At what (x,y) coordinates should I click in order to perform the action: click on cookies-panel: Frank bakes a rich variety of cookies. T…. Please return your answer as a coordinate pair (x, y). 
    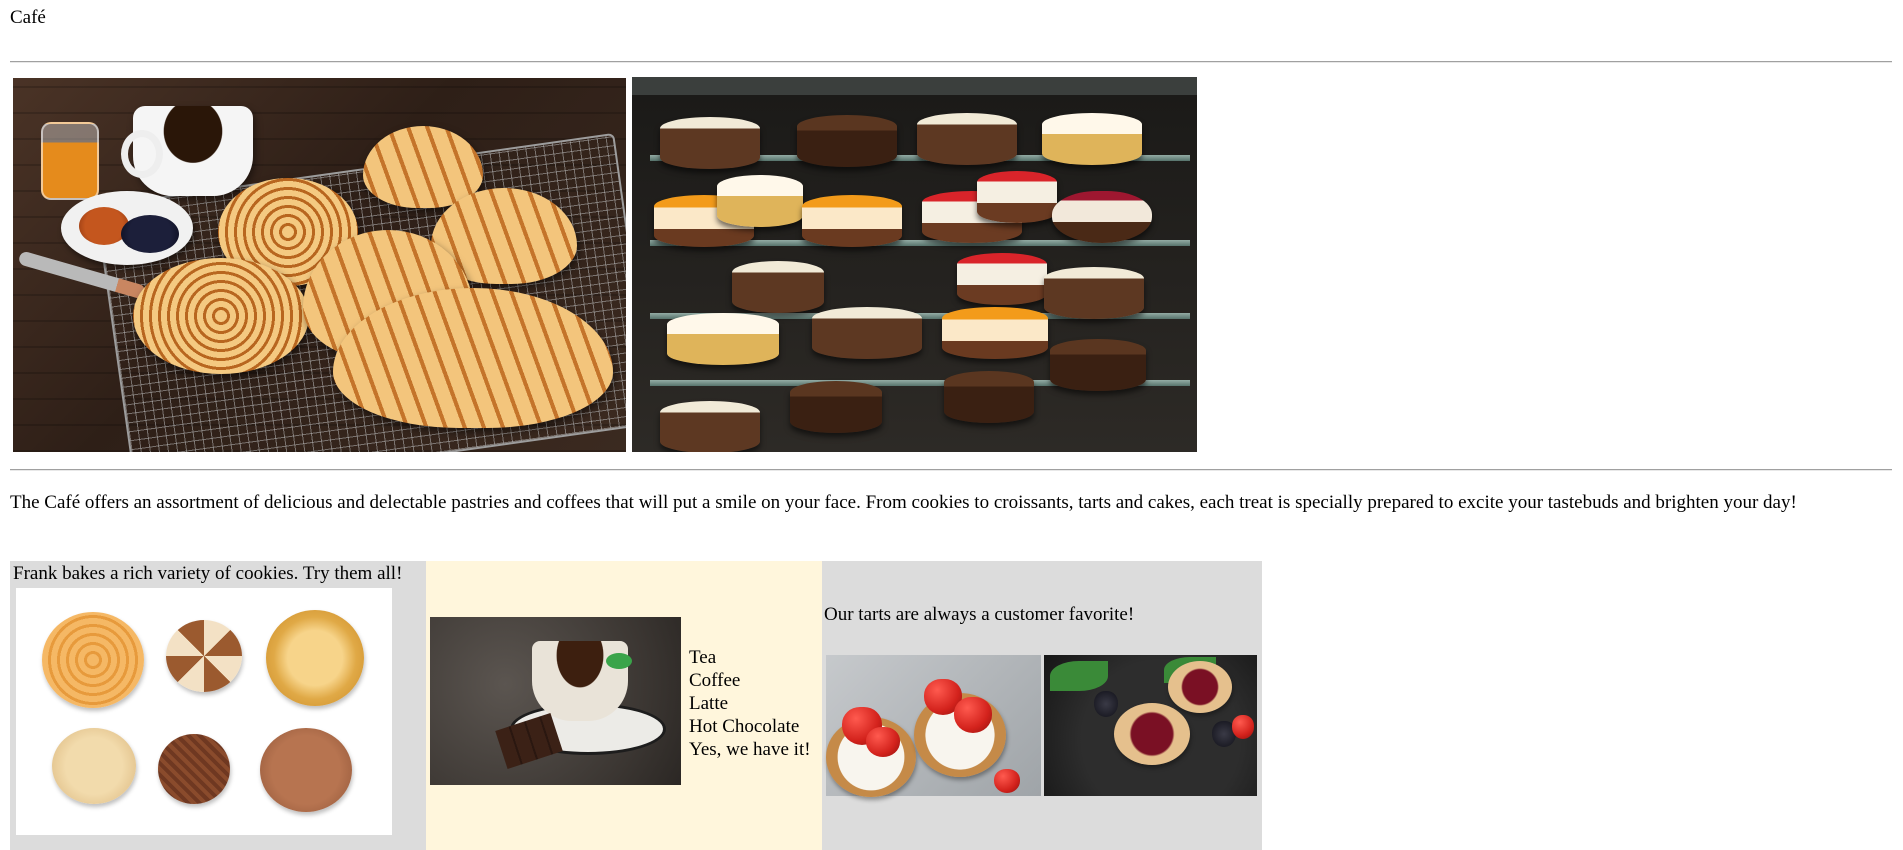
    Looking at the image, I should click on (218, 705).